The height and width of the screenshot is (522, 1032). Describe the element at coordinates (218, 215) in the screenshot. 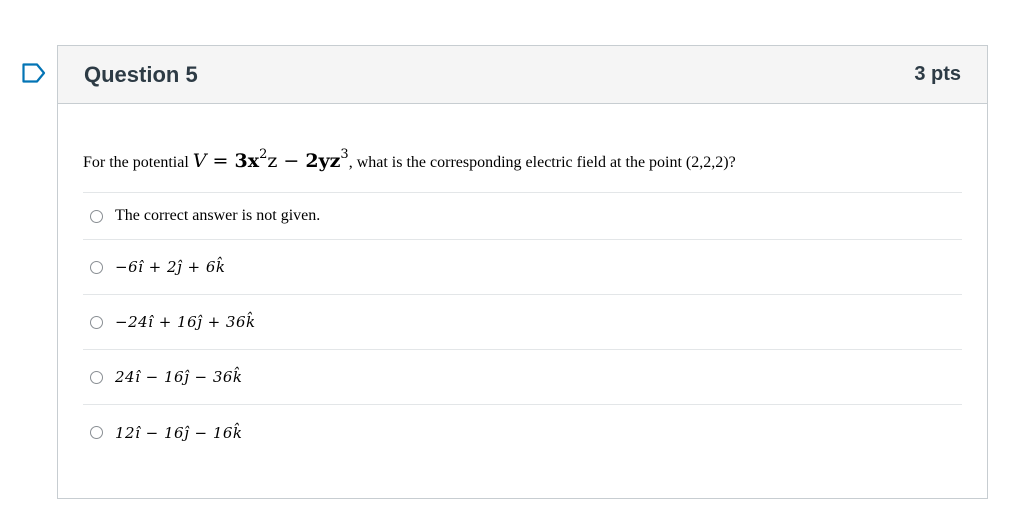

I see `answer-label: The correct answer is not given.` at that location.